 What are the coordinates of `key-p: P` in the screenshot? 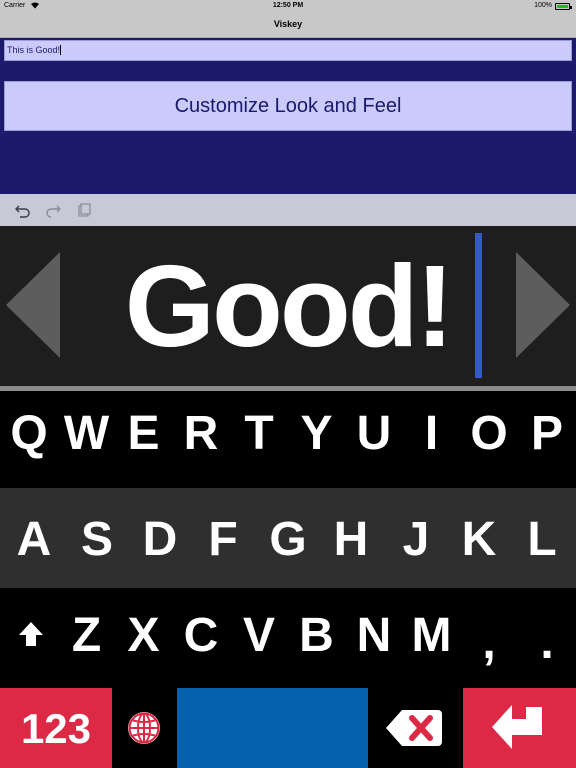 It's located at (547, 439).